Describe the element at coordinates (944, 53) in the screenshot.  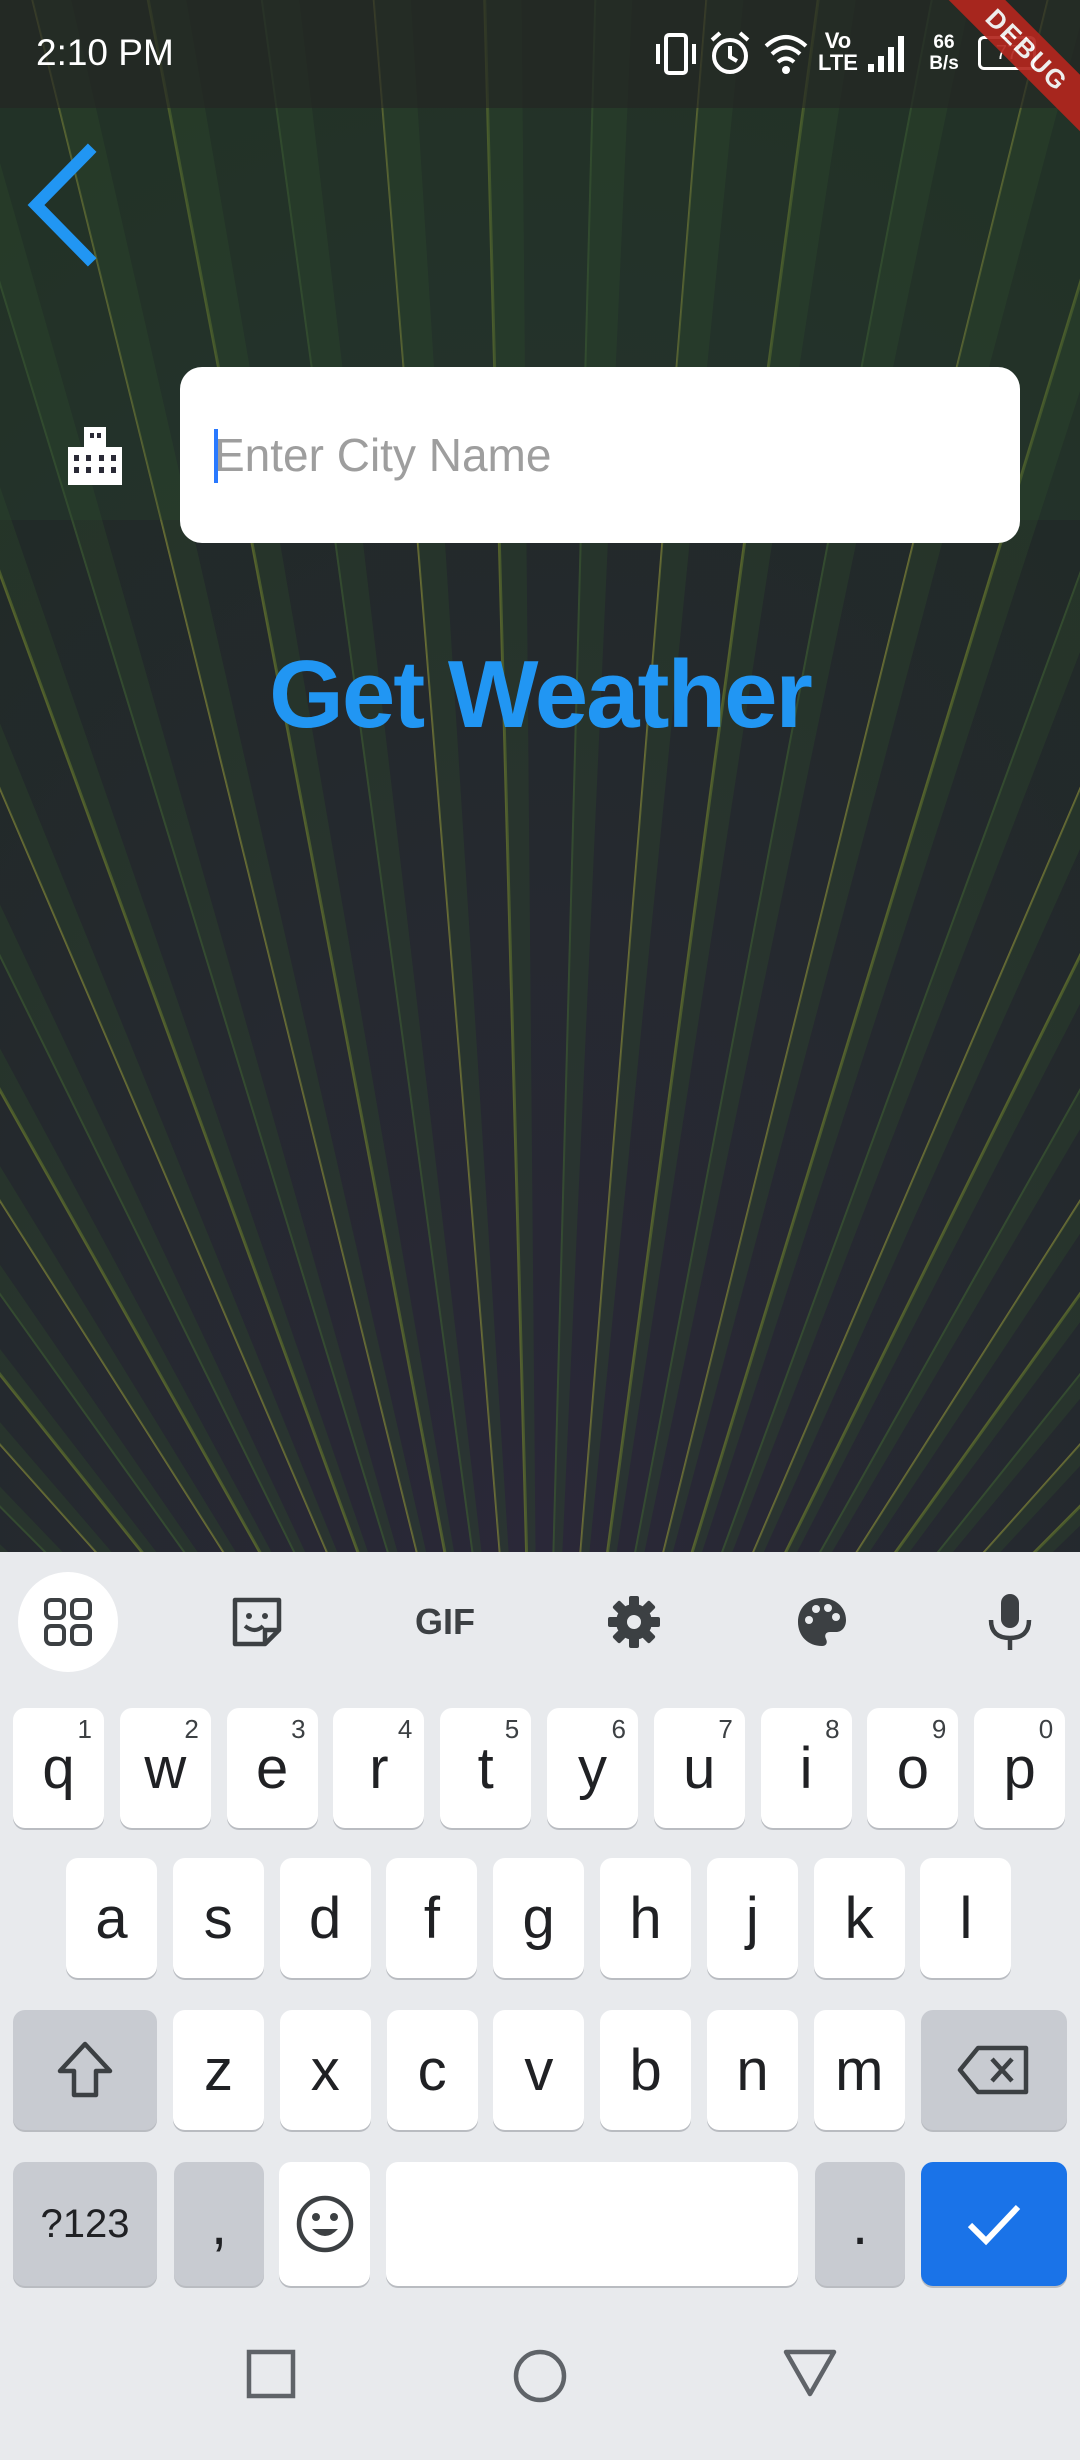
I see `net-speed-indicator: 66 B/s` at that location.